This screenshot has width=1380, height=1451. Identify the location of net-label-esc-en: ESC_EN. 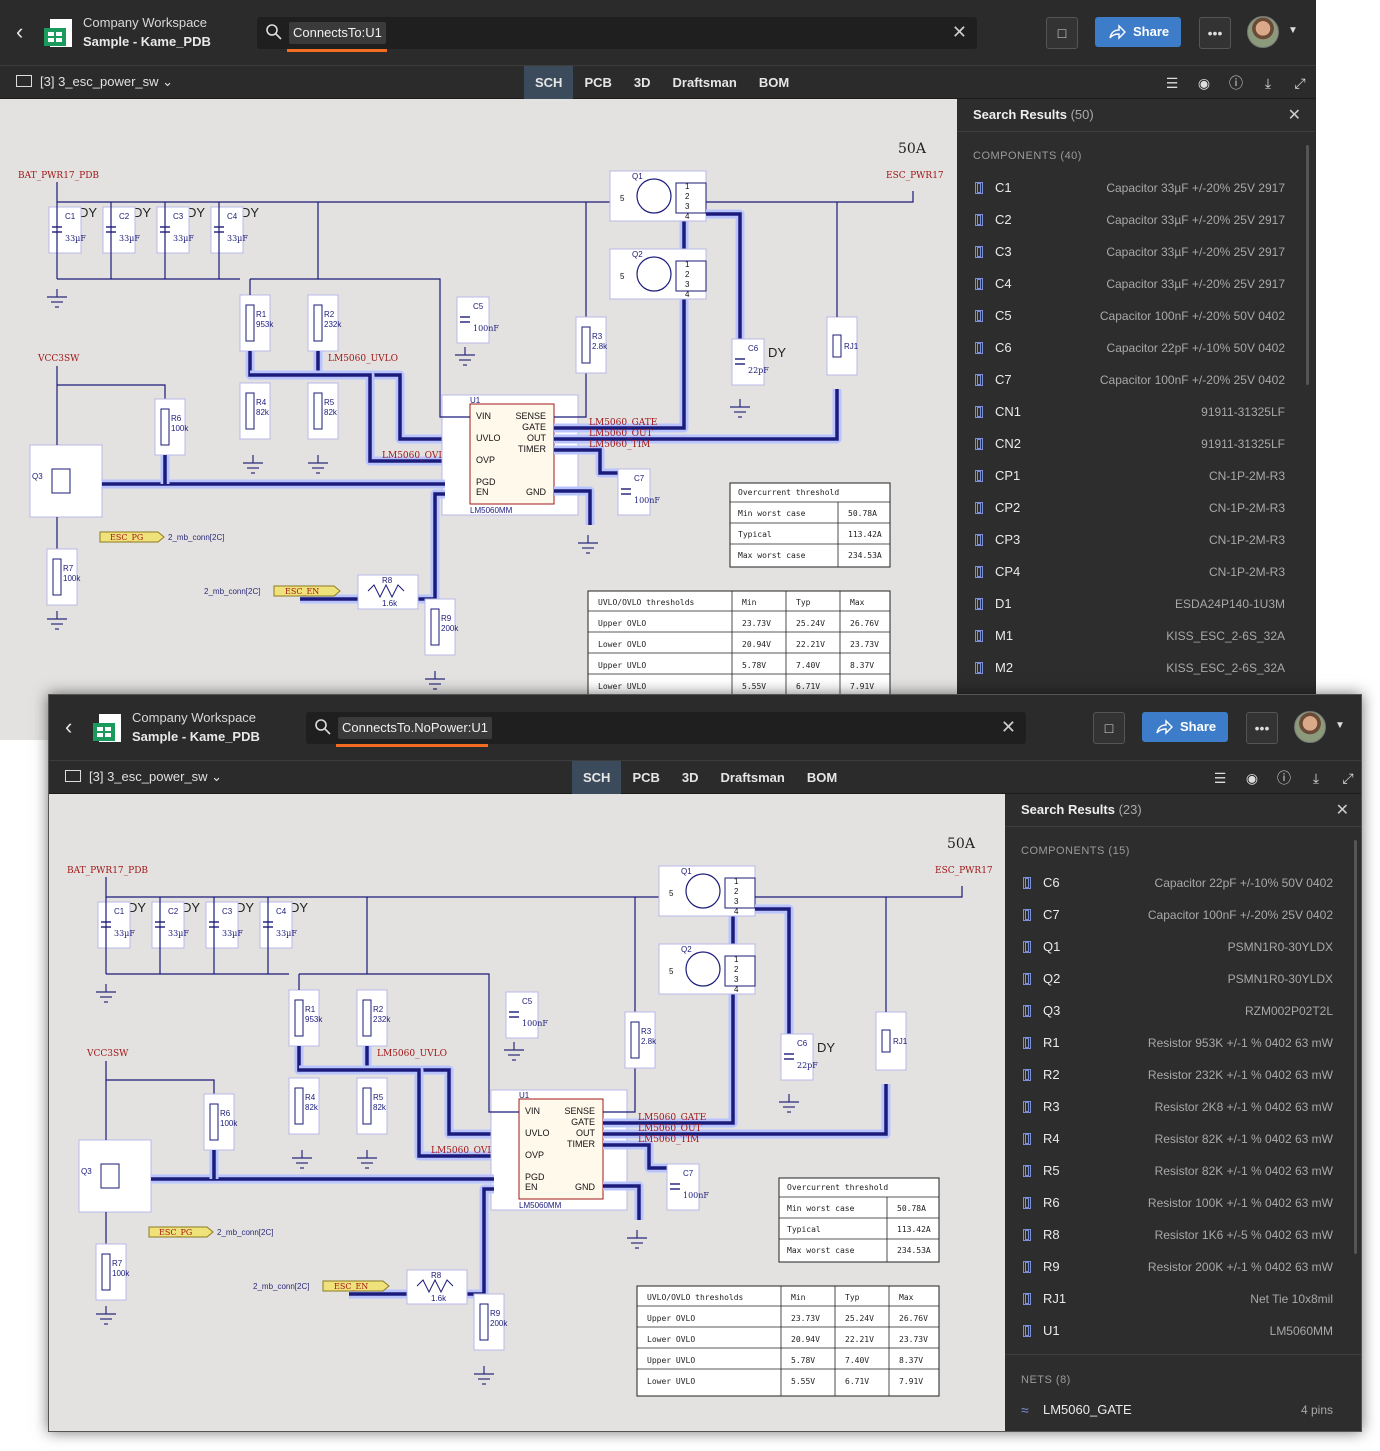
(351, 1286).